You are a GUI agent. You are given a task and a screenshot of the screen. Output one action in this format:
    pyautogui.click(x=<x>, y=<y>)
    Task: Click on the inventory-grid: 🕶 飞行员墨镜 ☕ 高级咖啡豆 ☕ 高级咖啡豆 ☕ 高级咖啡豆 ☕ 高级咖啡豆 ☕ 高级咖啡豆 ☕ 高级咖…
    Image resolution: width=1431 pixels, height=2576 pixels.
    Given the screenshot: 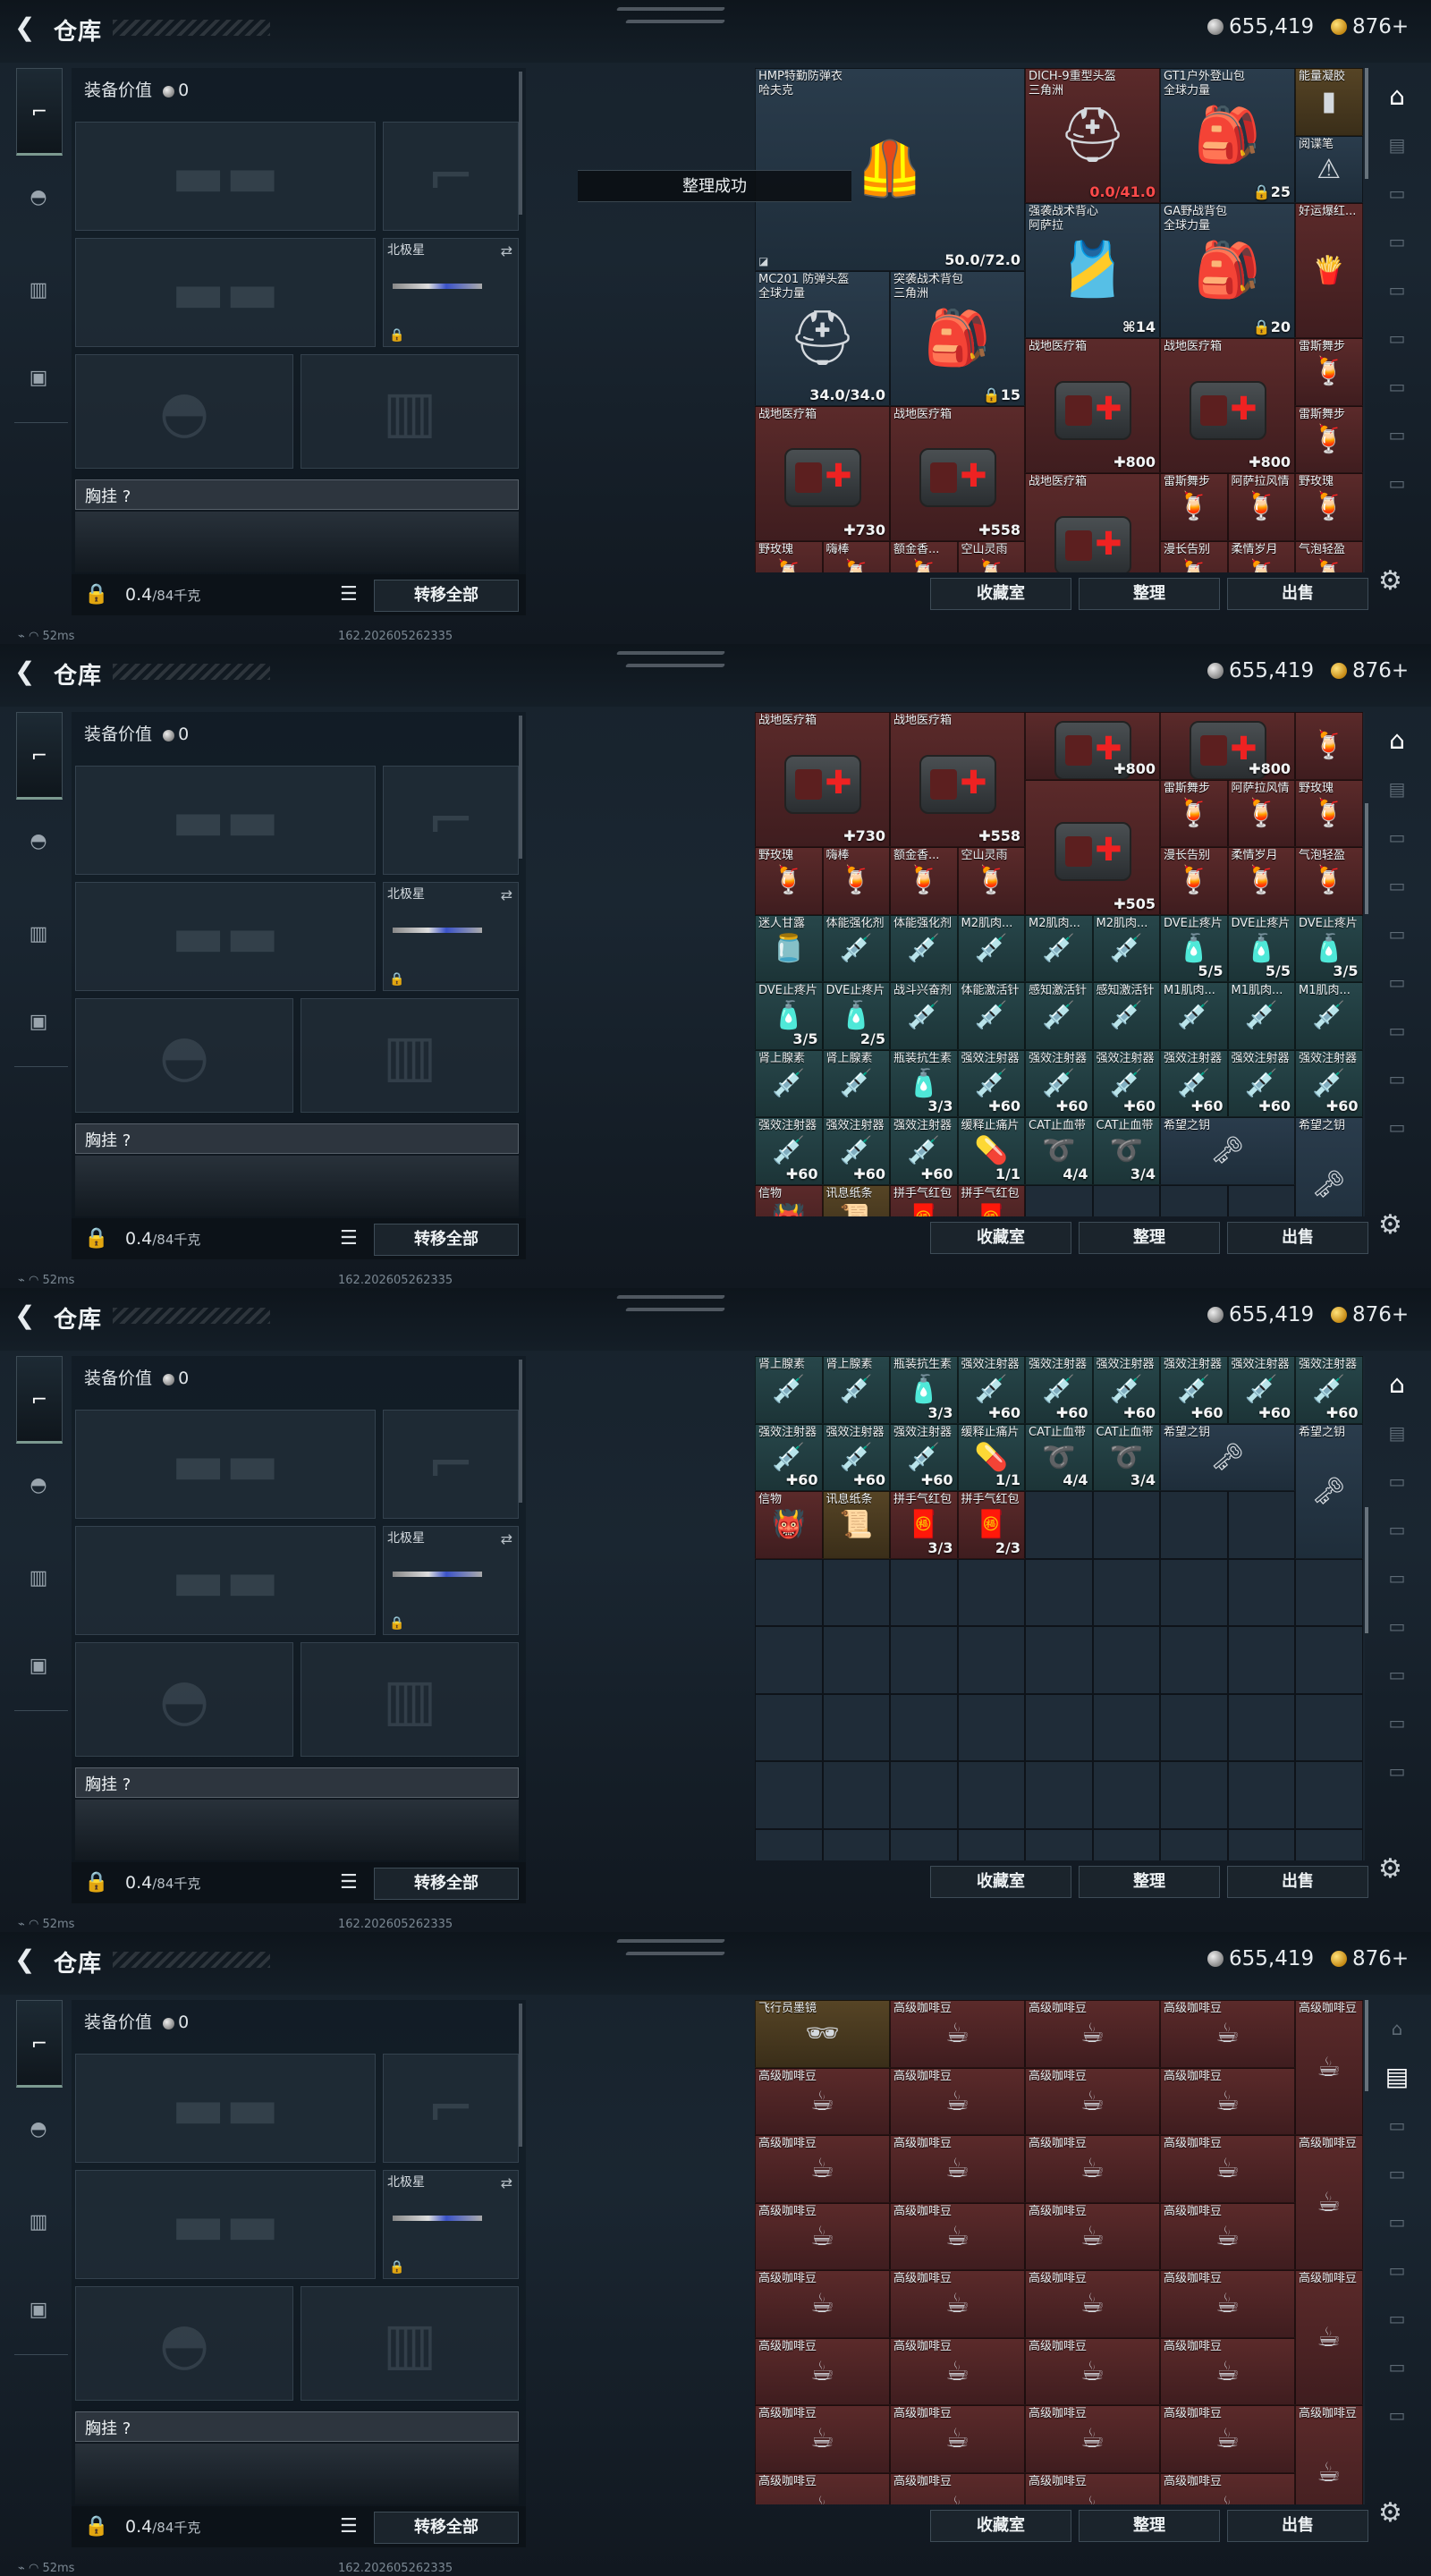 What is the action you would take?
    pyautogui.click(x=1060, y=2252)
    